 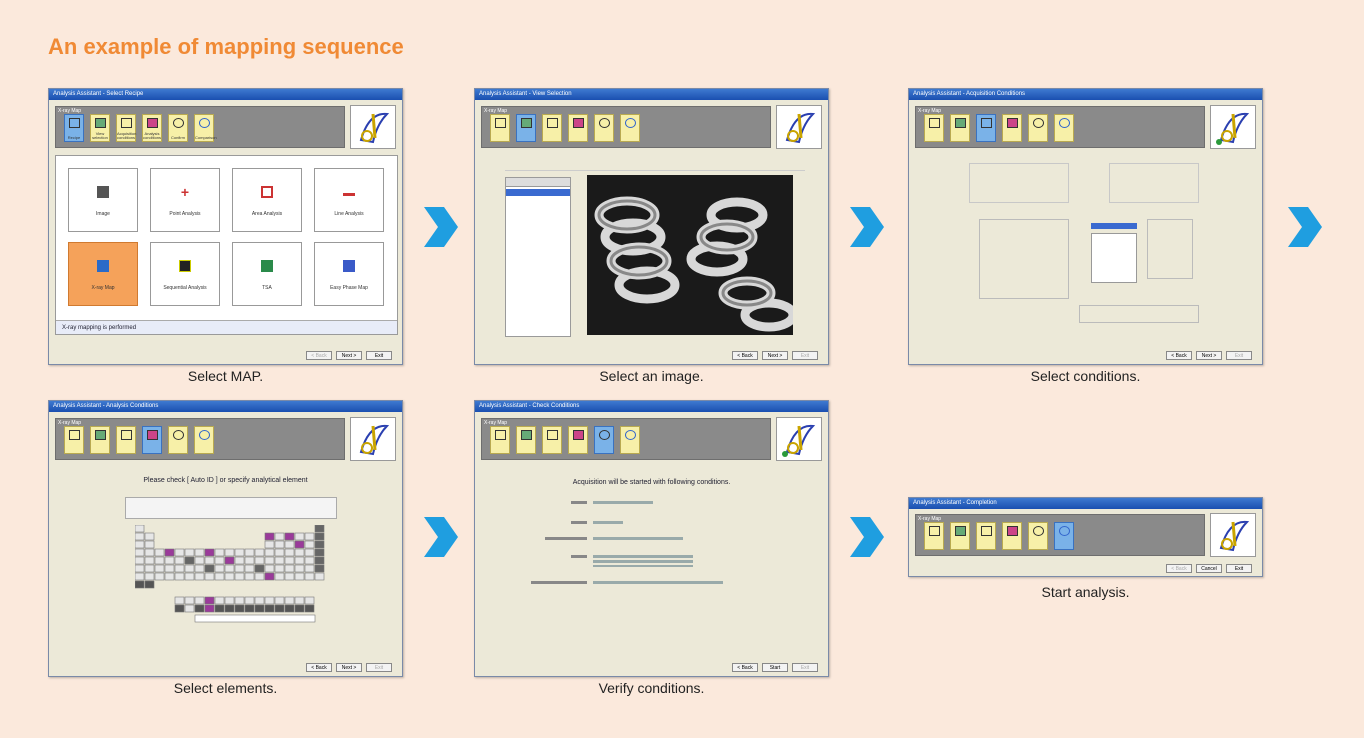 I want to click on toolbar-acquisition-button: Acquisition conditions, so click(x=126, y=128).